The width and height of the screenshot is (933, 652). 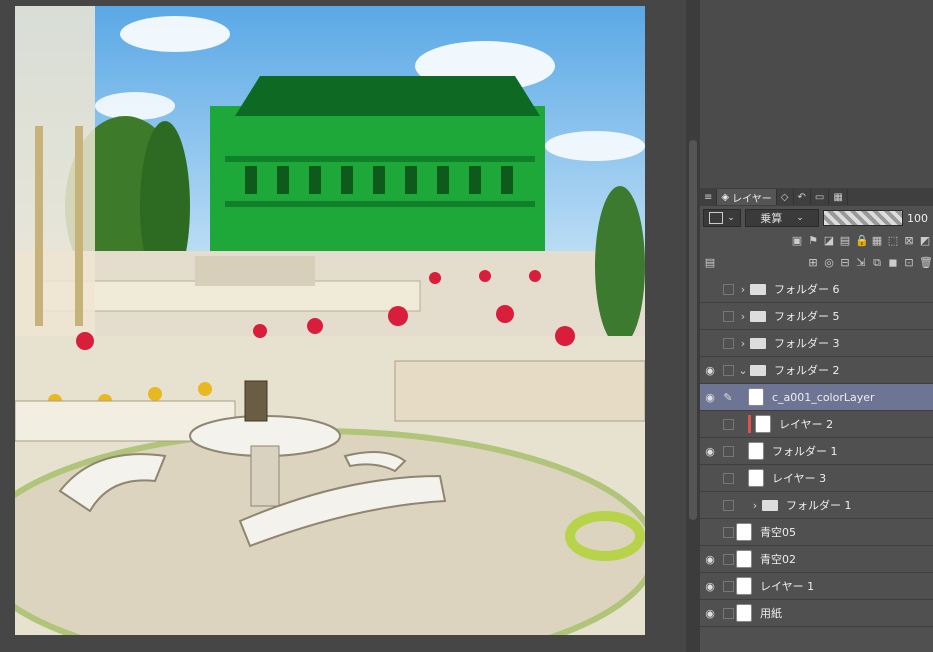 What do you see at coordinates (926, 263) in the screenshot?
I see `trash-icon: 🗑` at bounding box center [926, 263].